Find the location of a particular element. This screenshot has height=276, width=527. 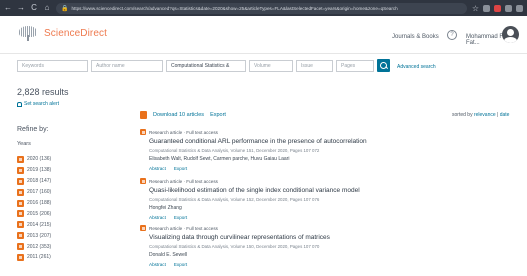

advanced-search-link: Advanced search is located at coordinates (416, 67).